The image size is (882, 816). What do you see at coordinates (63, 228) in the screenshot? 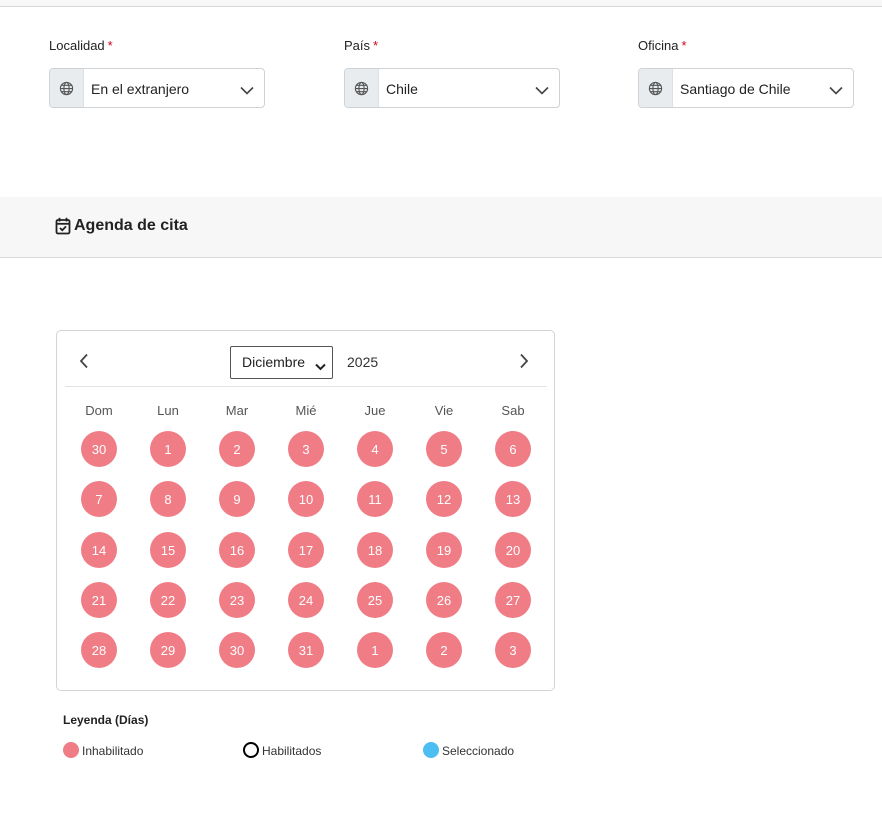
I see `calendar-check-icon` at bounding box center [63, 228].